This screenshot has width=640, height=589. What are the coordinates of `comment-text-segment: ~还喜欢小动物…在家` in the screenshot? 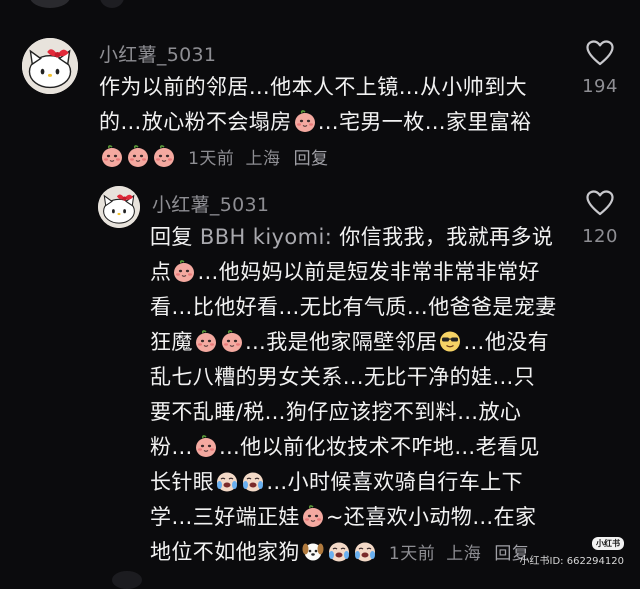 It's located at (431, 517).